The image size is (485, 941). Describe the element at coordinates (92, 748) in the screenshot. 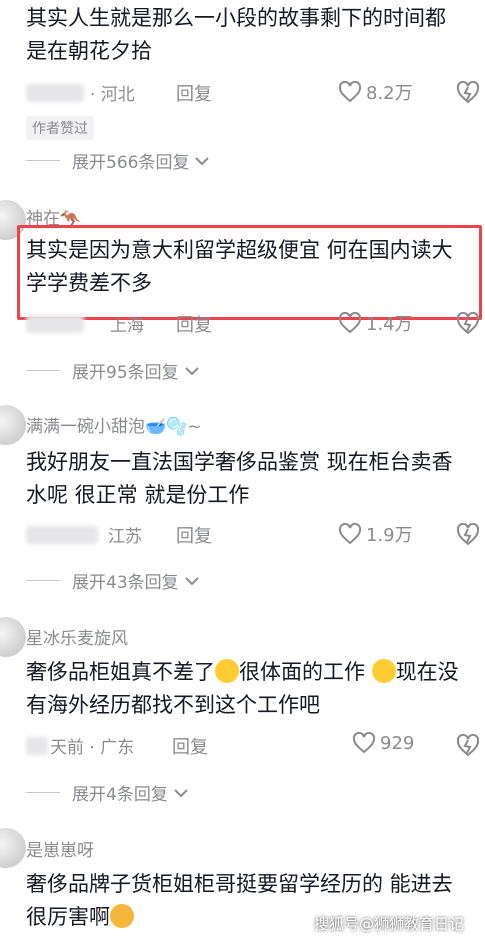

I see `location: 天前 · 广东` at that location.